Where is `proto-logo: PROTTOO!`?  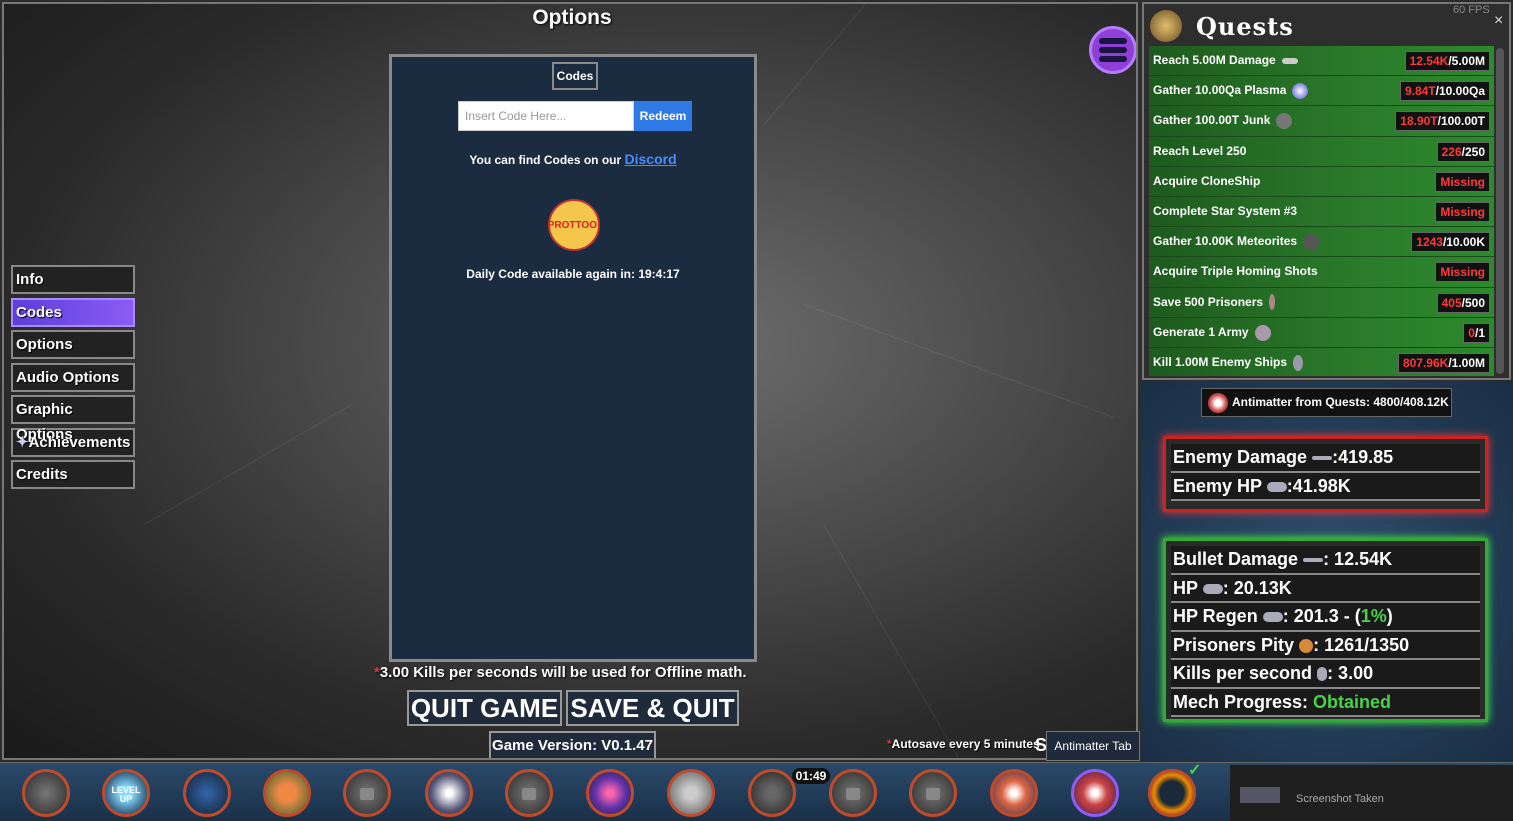
proto-logo: PROTTOO! is located at coordinates (574, 225).